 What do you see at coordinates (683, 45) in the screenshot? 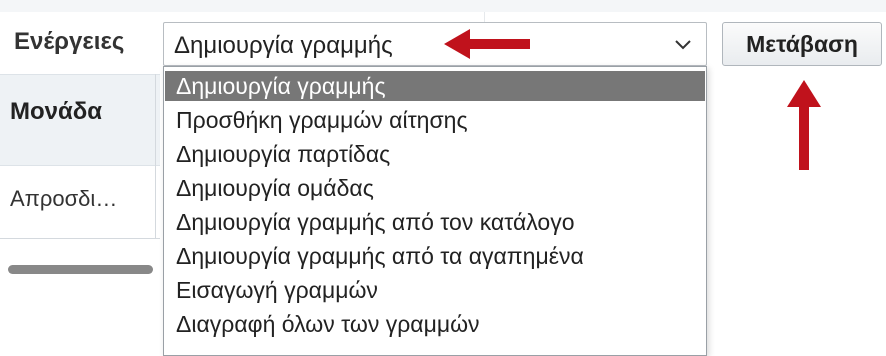
I see `chevron-down-icon` at bounding box center [683, 45].